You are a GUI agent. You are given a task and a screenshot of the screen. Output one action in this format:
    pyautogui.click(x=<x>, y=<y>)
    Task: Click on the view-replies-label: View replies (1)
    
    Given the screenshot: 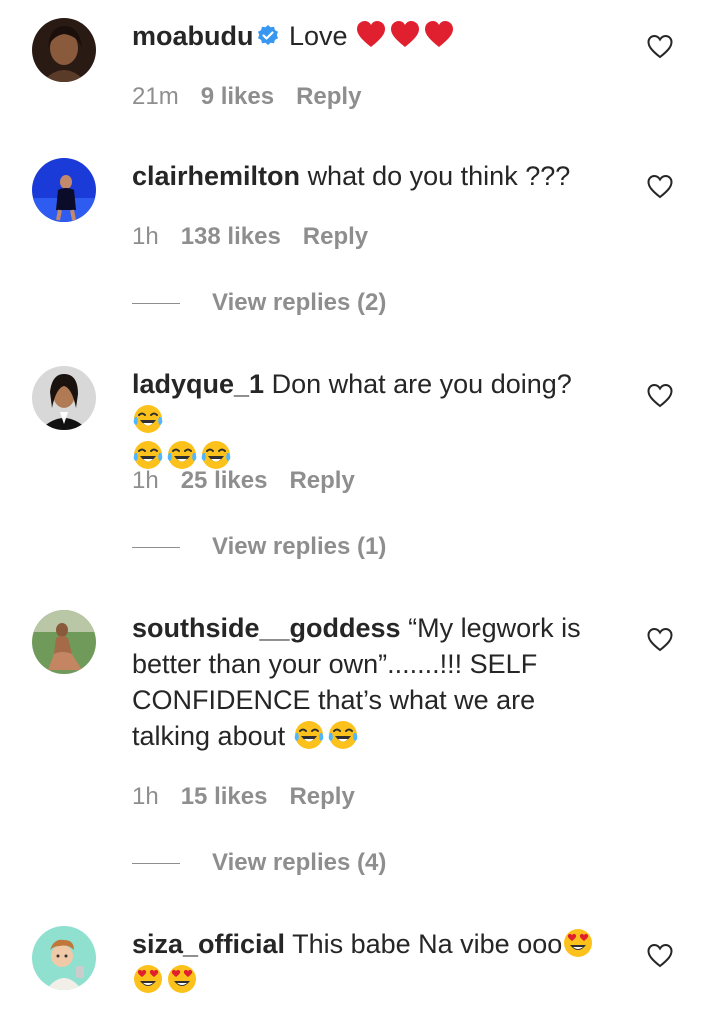 What is the action you would take?
    pyautogui.click(x=299, y=546)
    